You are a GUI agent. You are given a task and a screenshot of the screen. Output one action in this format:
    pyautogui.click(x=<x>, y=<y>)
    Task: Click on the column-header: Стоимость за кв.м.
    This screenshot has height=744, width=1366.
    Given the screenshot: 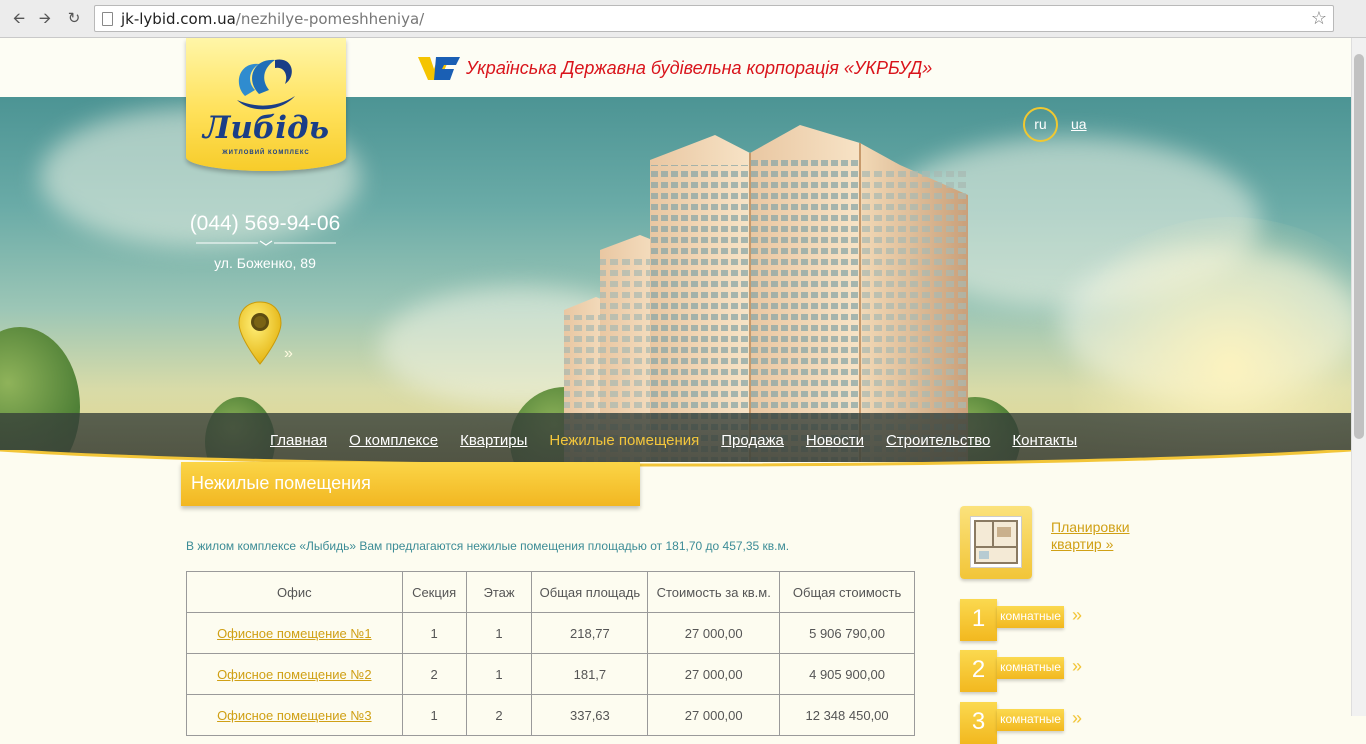 What is the action you would take?
    pyautogui.click(x=714, y=592)
    